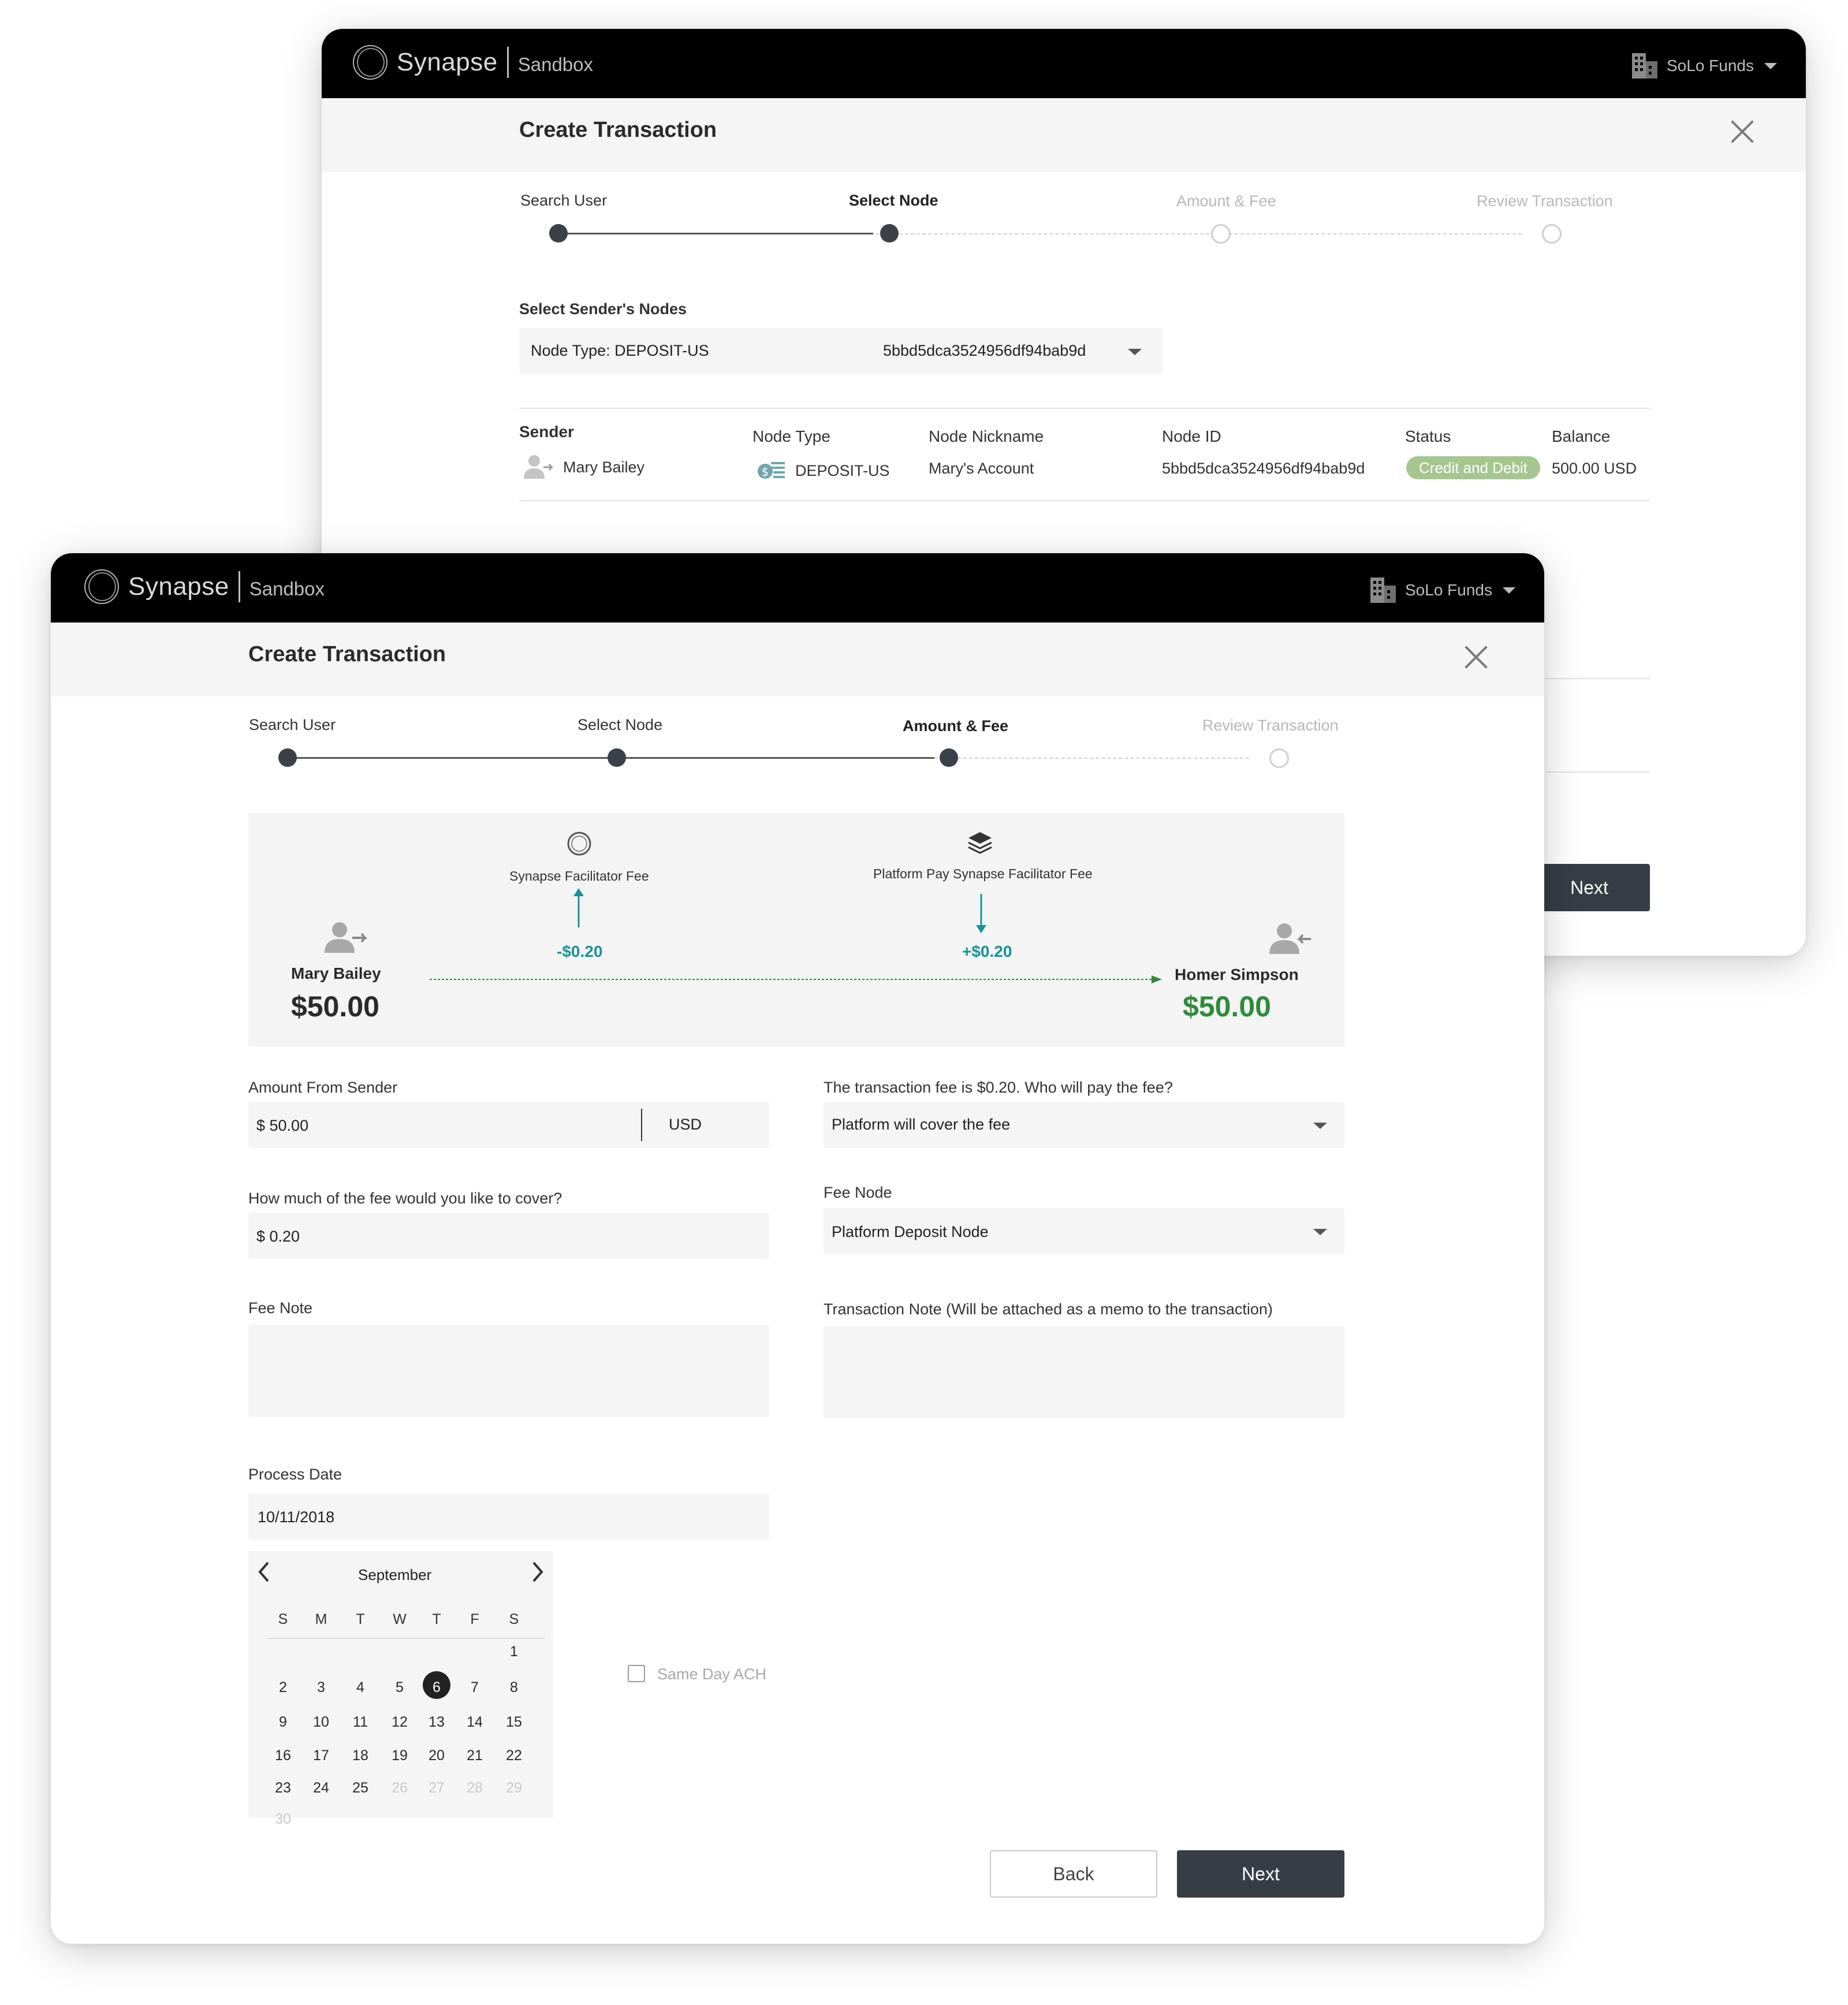 The height and width of the screenshot is (2005, 1848). What do you see at coordinates (509, 1517) in the screenshot?
I see `process-date-input: 10/11/2018` at bounding box center [509, 1517].